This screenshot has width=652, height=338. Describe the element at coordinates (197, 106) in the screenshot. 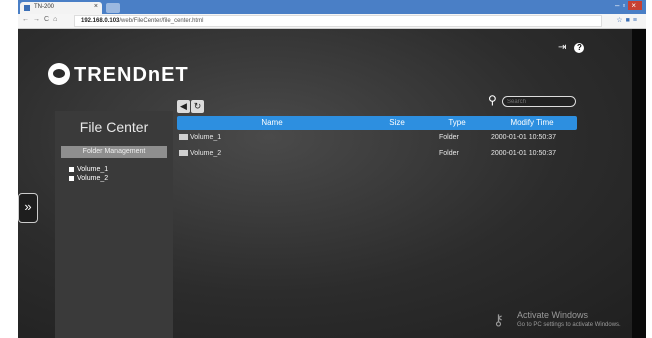

I see `refresh-button: ↻` at that location.